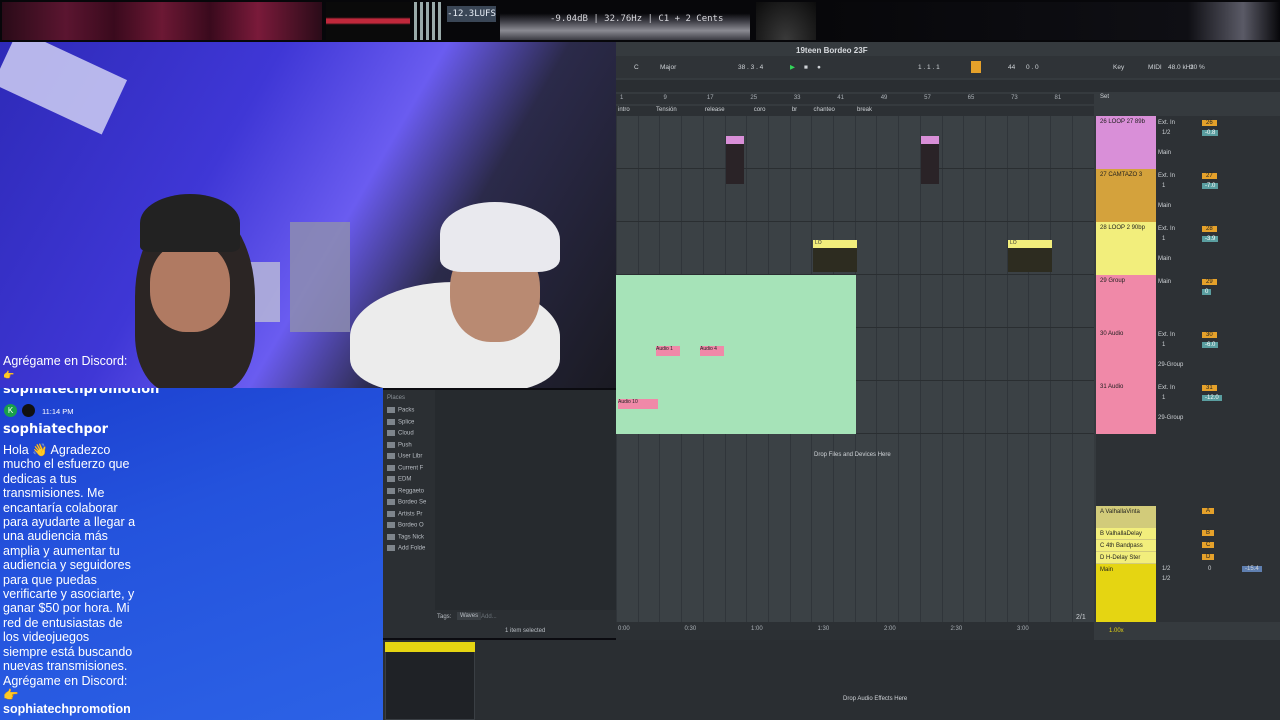  I want to click on tag-waves: Waves, so click(469, 616).